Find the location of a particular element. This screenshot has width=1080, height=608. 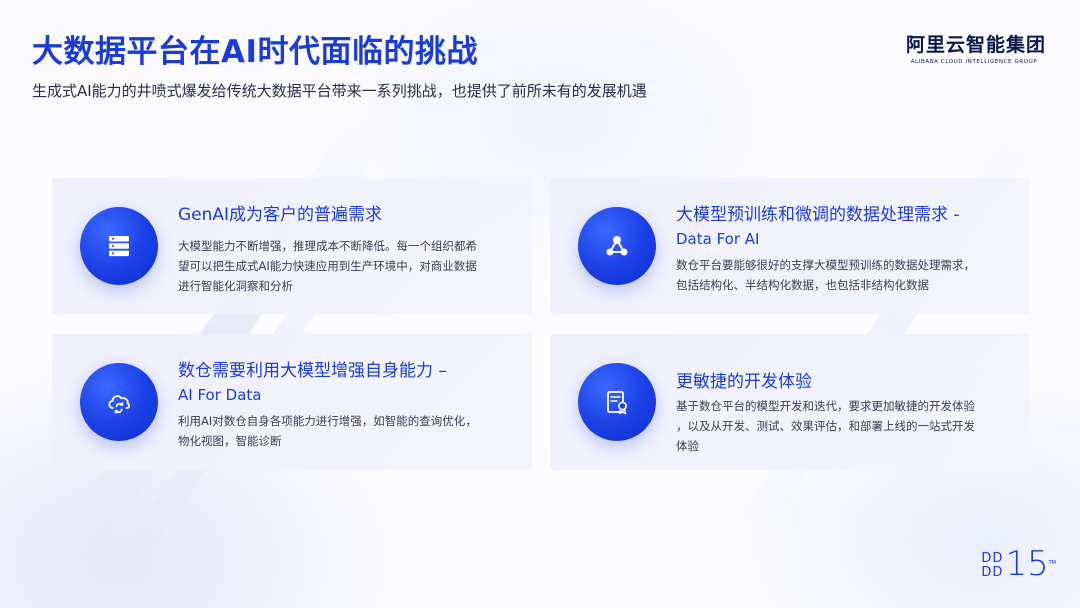

card-title-line: GenAI成为客户的普遍需求 is located at coordinates (280, 215).